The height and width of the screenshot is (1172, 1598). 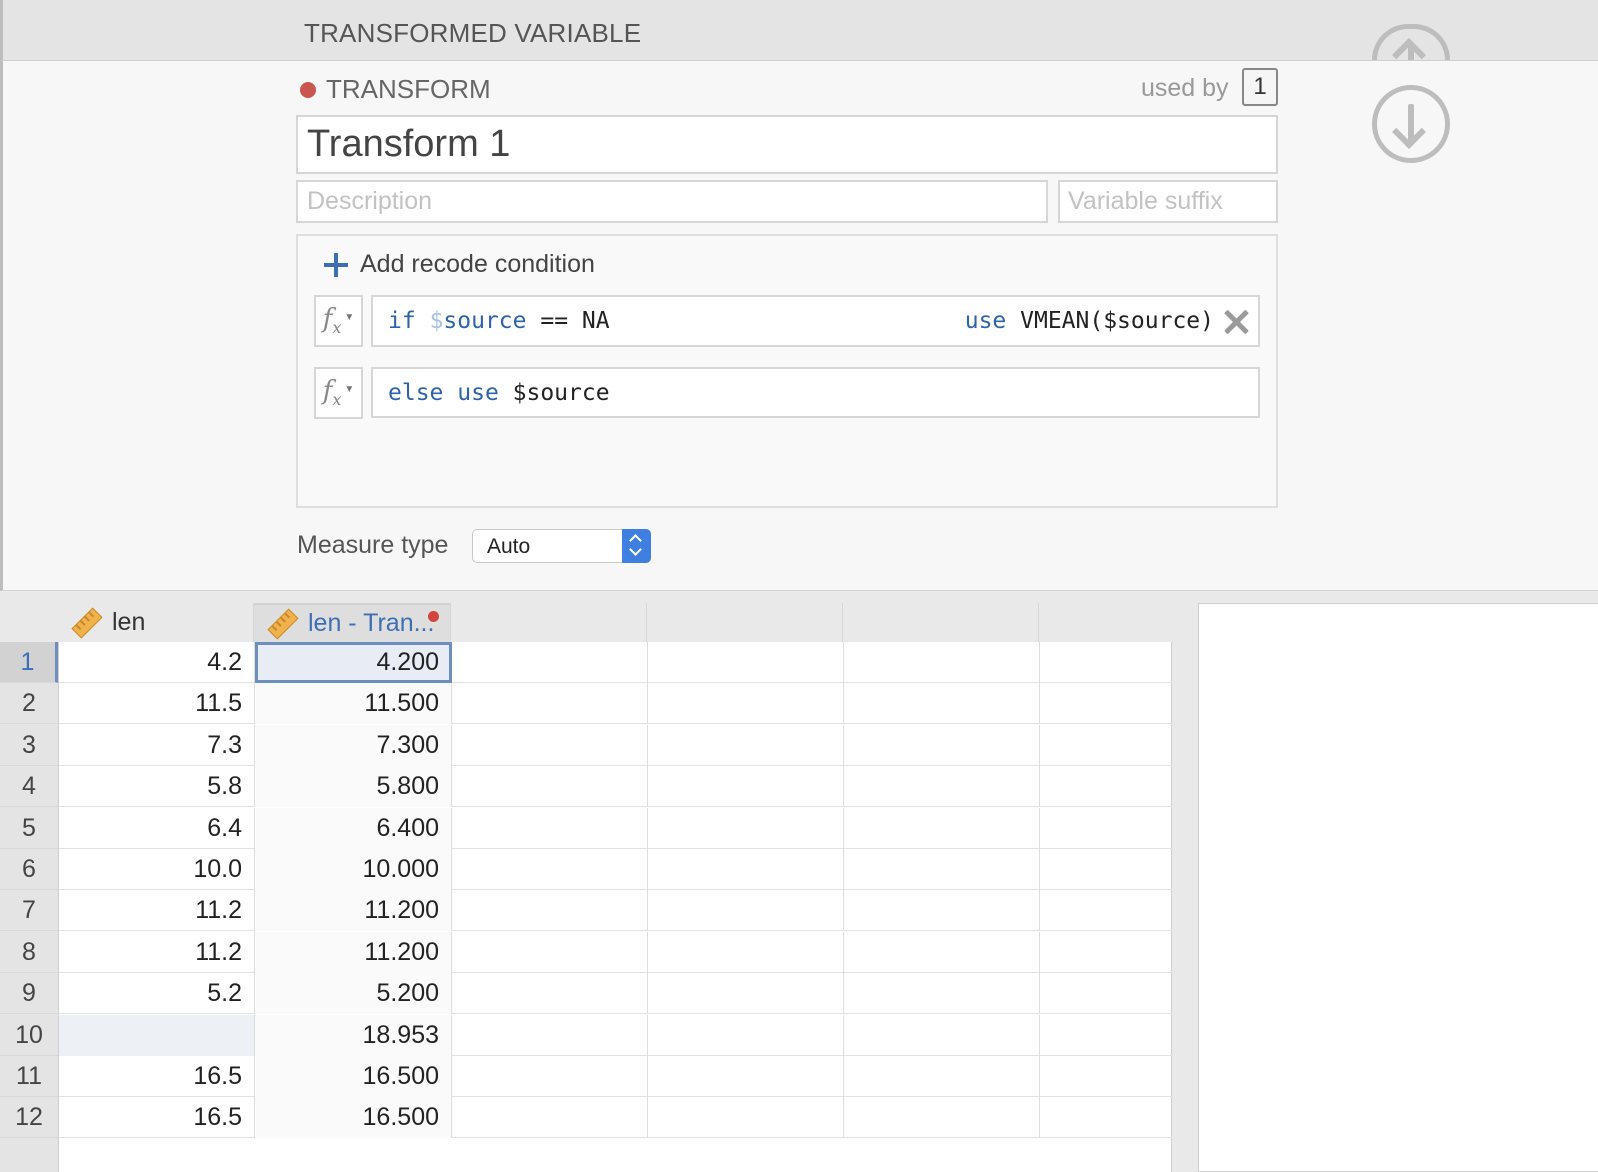 What do you see at coordinates (29, 786) in the screenshot?
I see `row-number: 4` at bounding box center [29, 786].